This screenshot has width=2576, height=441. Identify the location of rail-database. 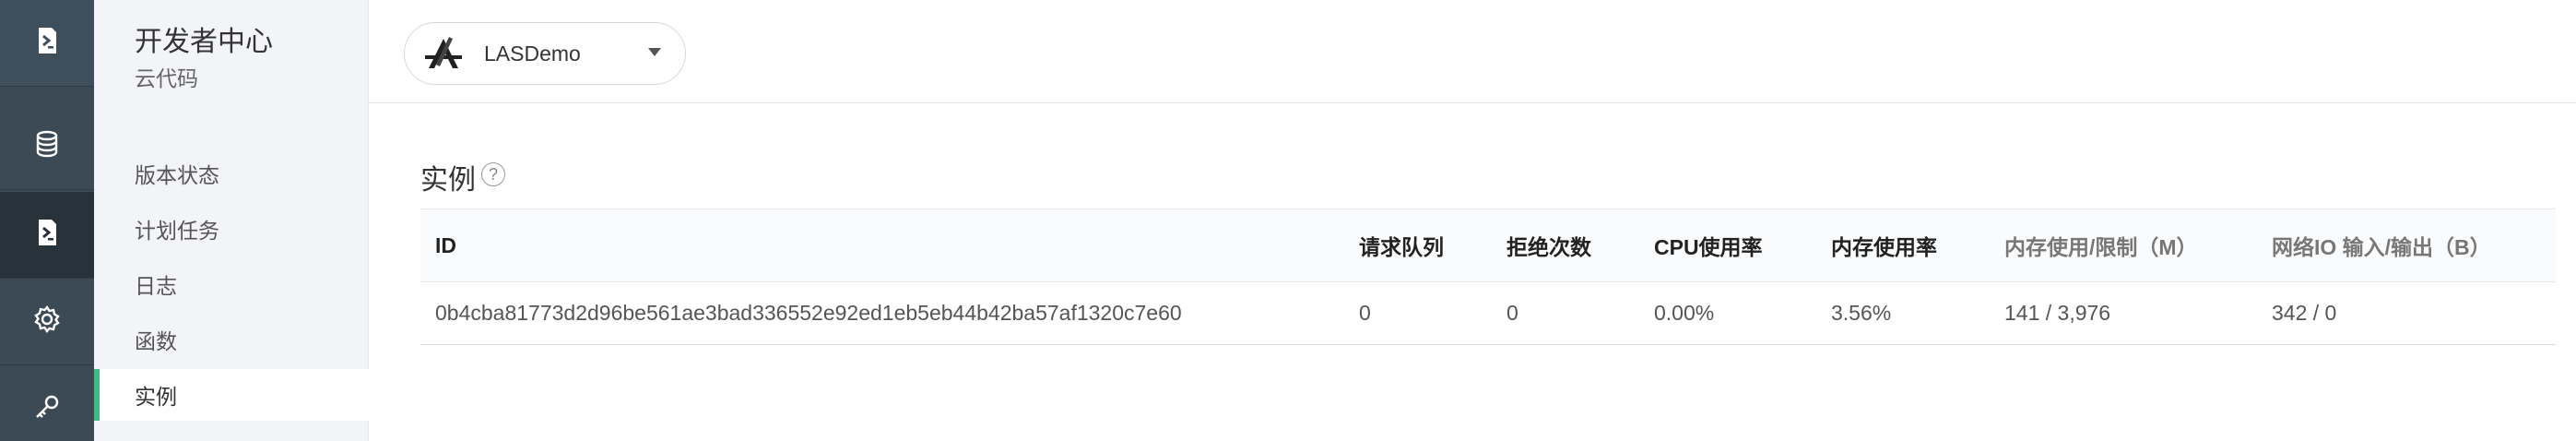
(47, 146).